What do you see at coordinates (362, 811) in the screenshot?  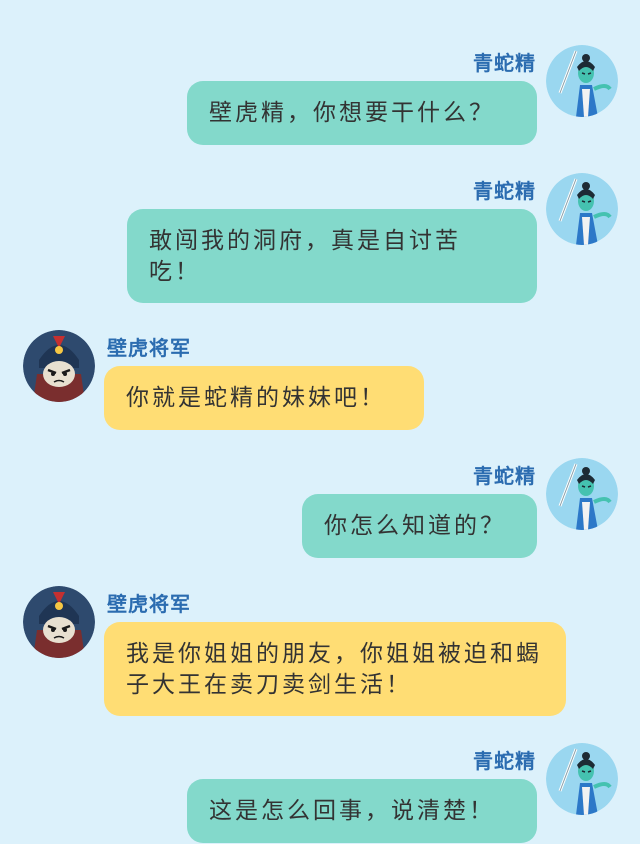 I see `message-bubble: 这是怎么回事，说清楚！` at bounding box center [362, 811].